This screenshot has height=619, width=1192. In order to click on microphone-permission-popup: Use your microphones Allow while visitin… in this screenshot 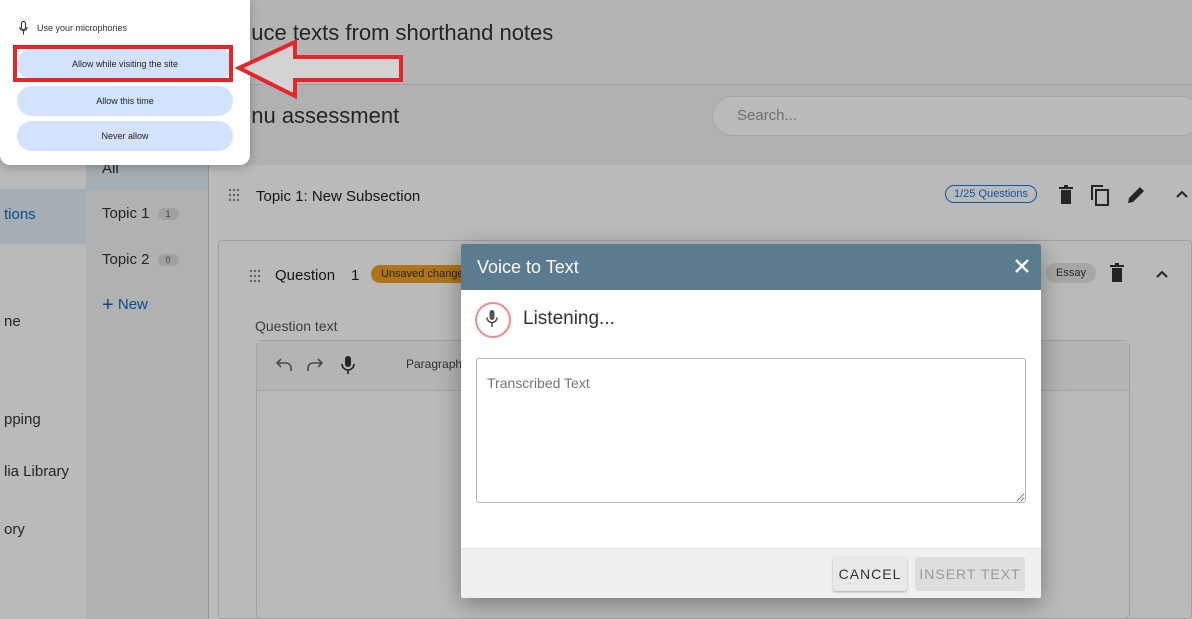, I will do `click(125, 82)`.